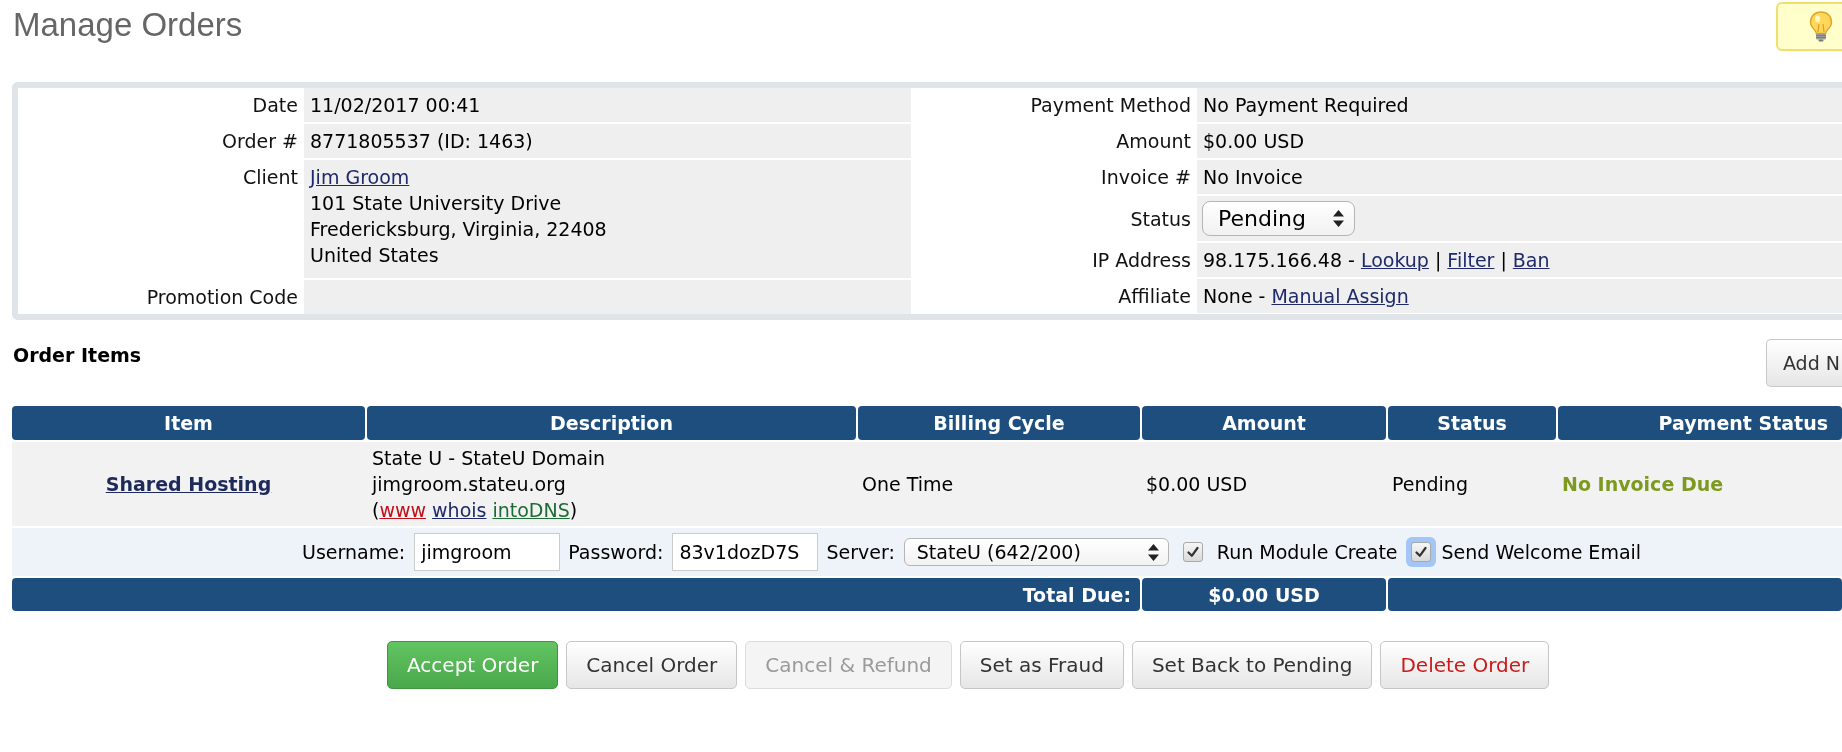  What do you see at coordinates (1821, 26) in the screenshot?
I see `lightbulb-icon` at bounding box center [1821, 26].